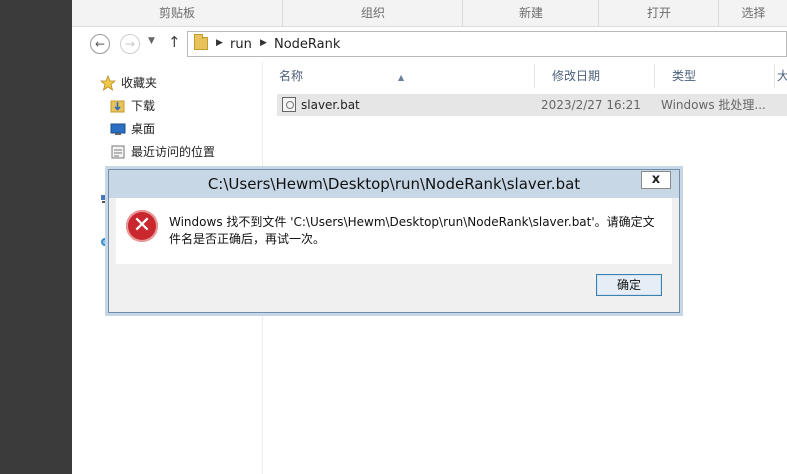 The height and width of the screenshot is (474, 787). I want to click on nav-label: 桌面, so click(143, 129).